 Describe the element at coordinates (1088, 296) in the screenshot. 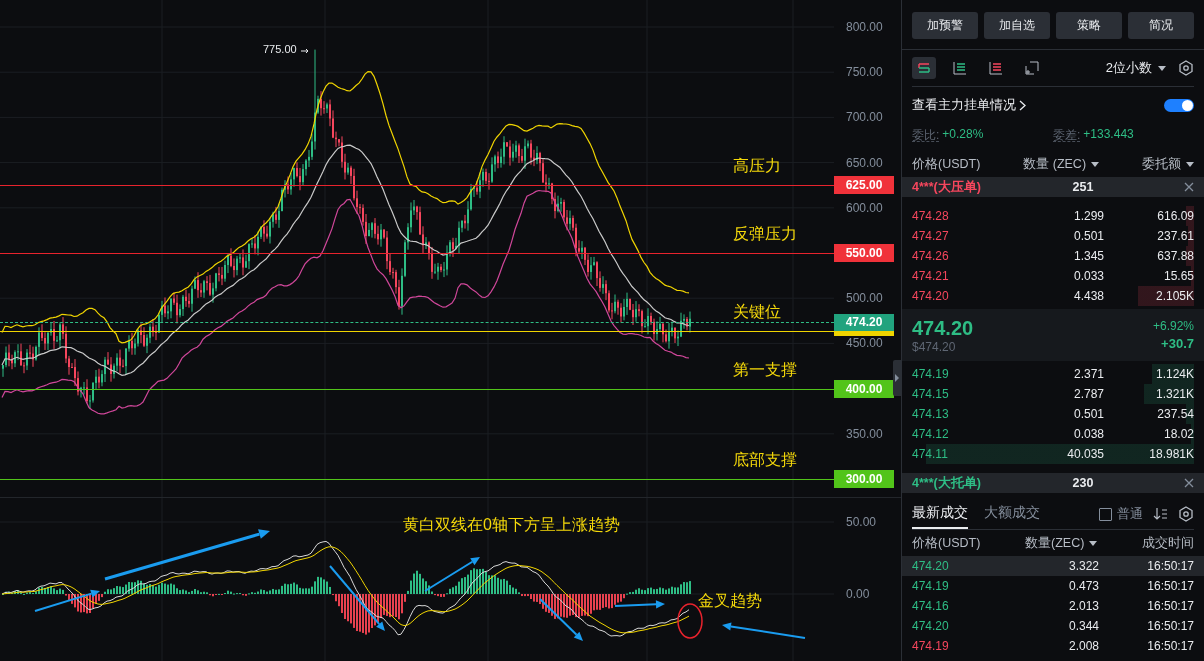

I see `order-amount: 4.438` at that location.